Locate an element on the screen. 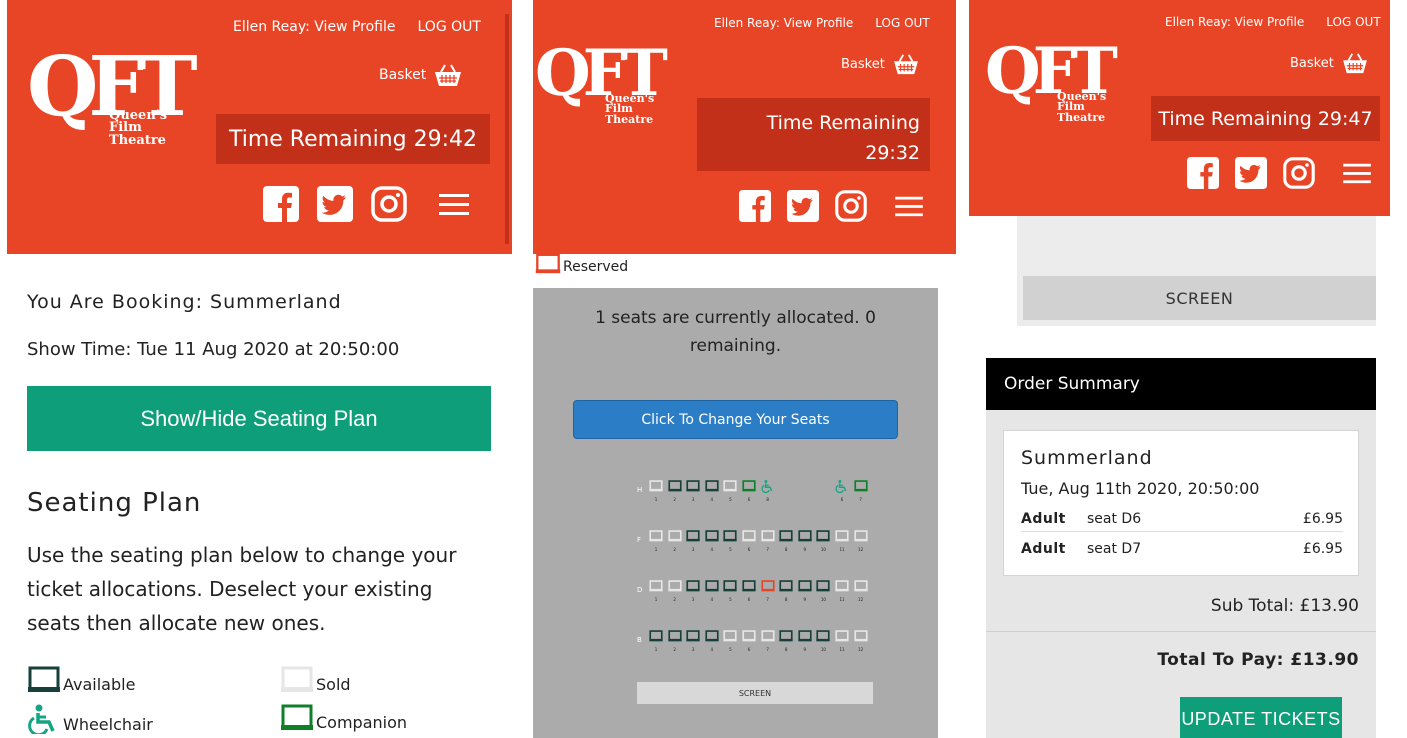 The height and width of the screenshot is (738, 1407). seat-h-4: 4 is located at coordinates (712, 490).